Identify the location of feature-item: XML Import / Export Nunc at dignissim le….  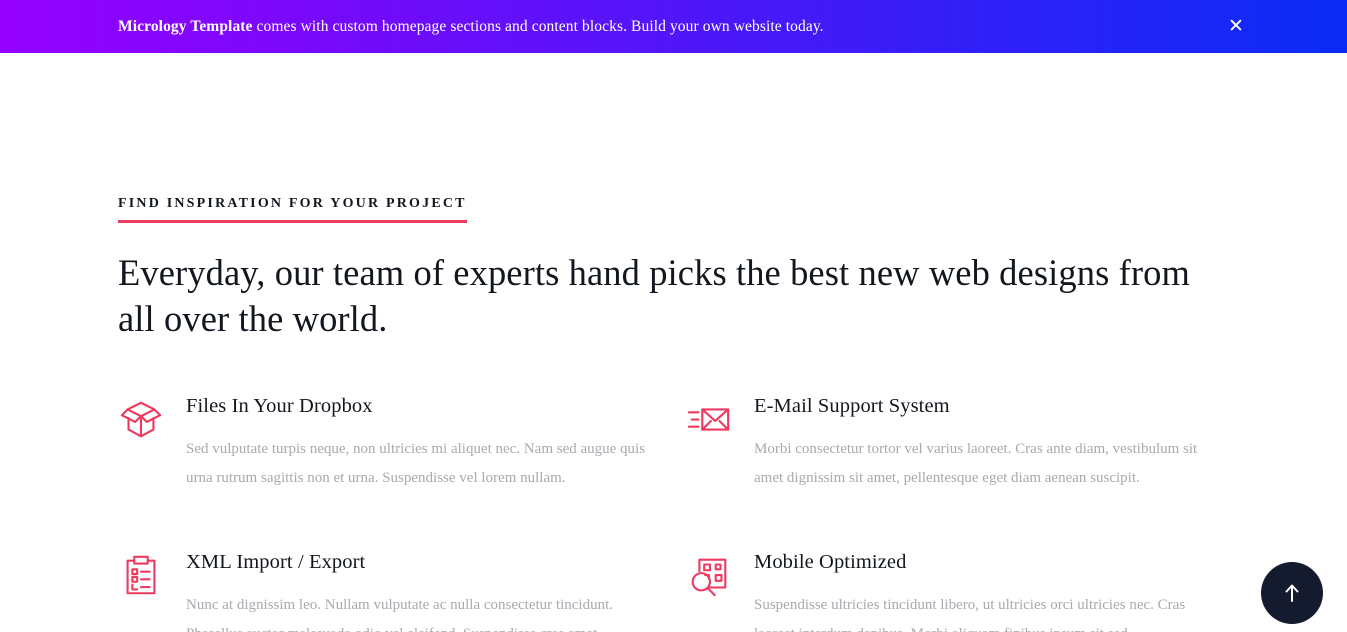
(402, 590).